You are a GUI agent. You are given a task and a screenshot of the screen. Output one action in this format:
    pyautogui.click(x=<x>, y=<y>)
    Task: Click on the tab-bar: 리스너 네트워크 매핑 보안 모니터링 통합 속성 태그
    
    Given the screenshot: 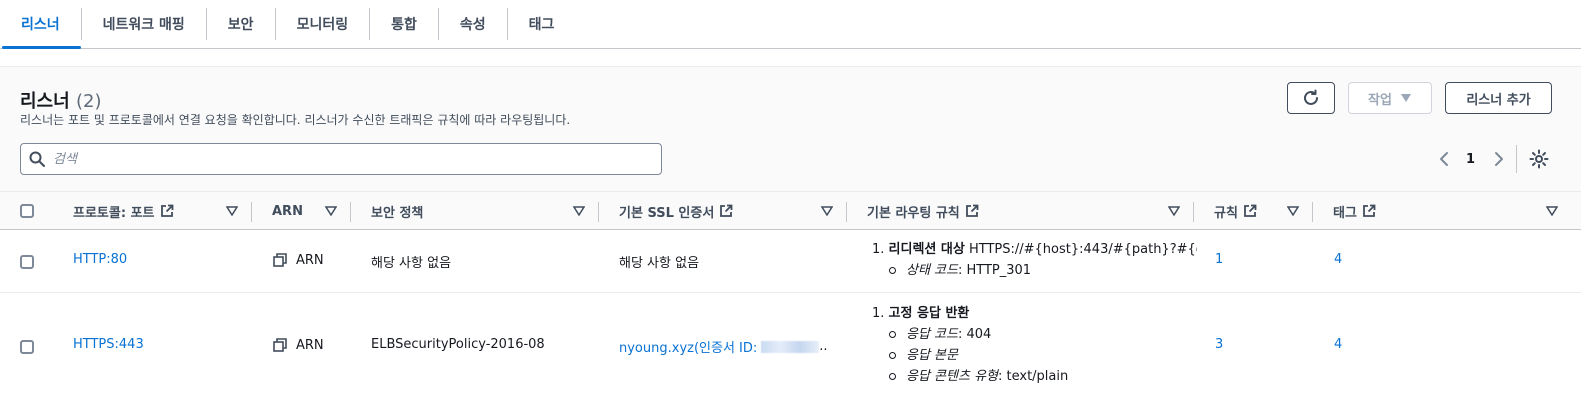 What is the action you would take?
    pyautogui.click(x=790, y=24)
    